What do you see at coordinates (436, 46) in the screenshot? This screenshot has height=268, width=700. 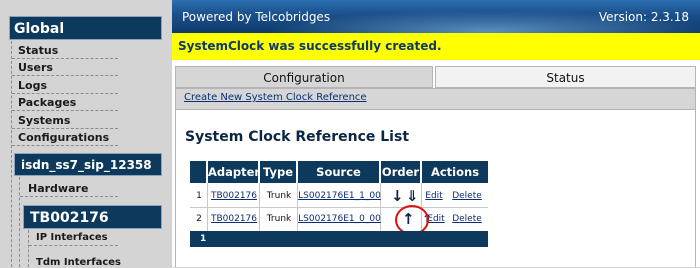 I see `success-notice: SystemClock was successfully created.` at bounding box center [436, 46].